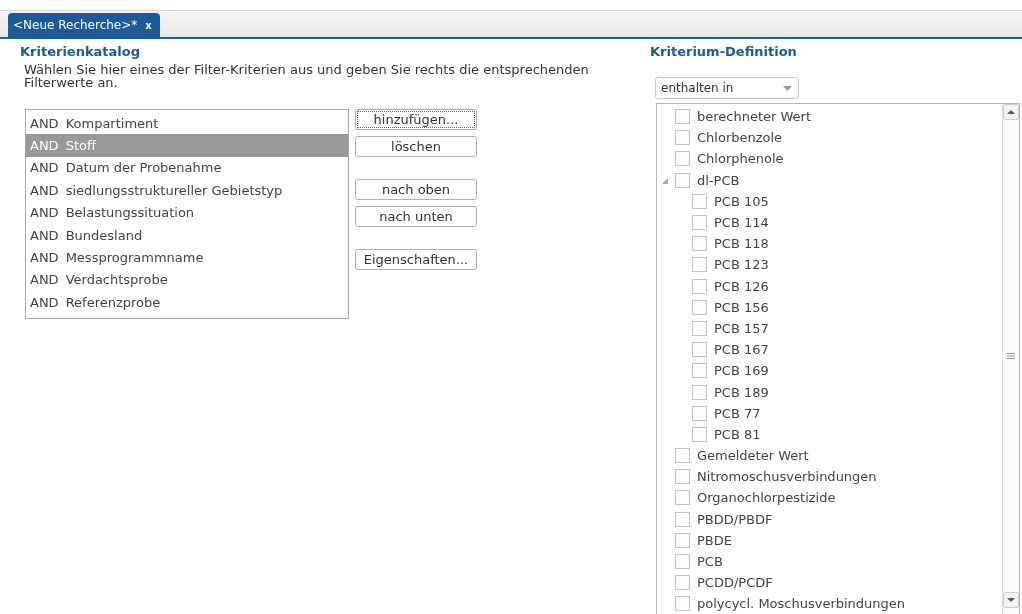 The width and height of the screenshot is (1022, 614). Describe the element at coordinates (80, 51) in the screenshot. I see `section-title: Kriterienkatalog` at that location.